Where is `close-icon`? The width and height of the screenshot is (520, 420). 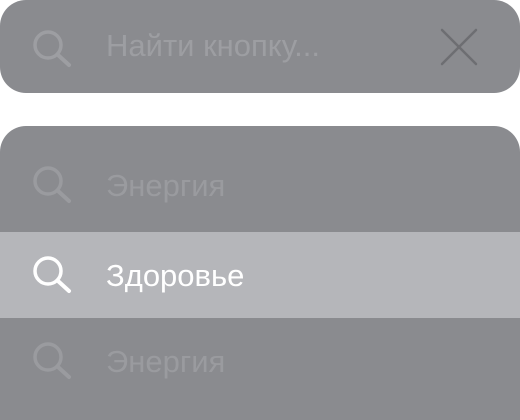 close-icon is located at coordinates (459, 47).